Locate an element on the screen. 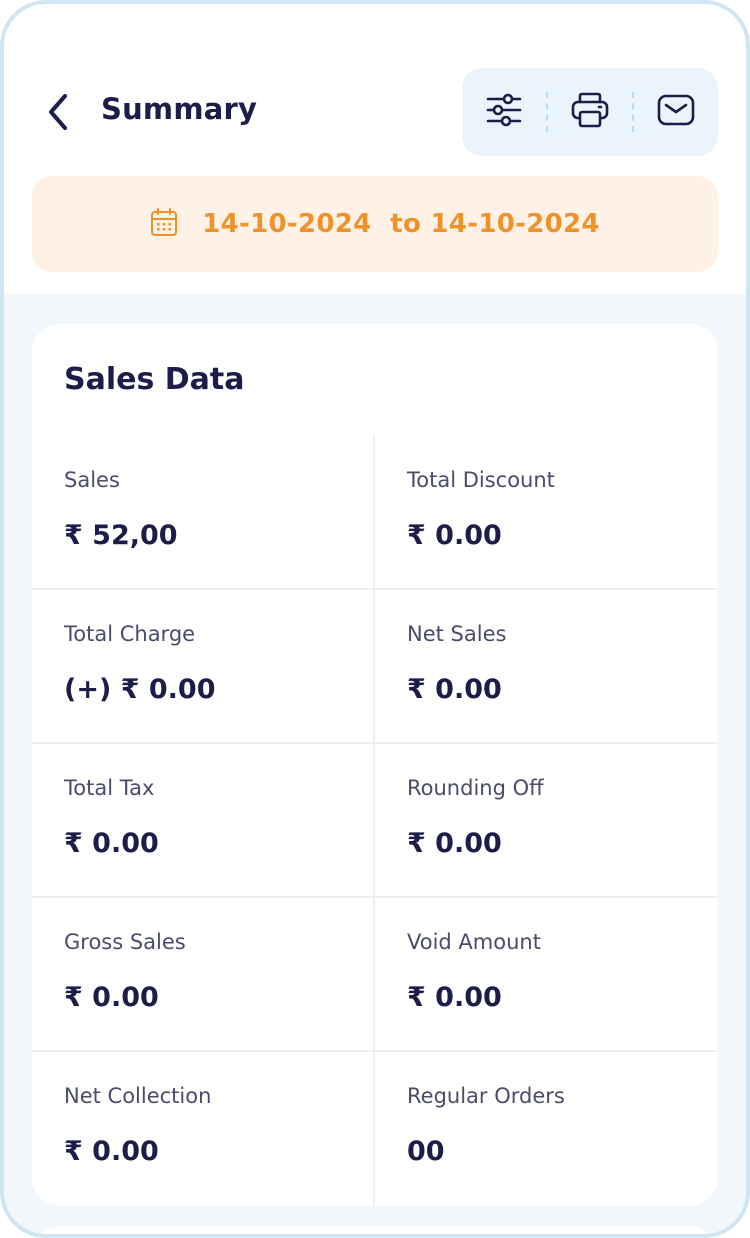 This screenshot has width=750, height=1238. stat-void-amount: Void Amount ₹ 0.00 is located at coordinates (546, 974).